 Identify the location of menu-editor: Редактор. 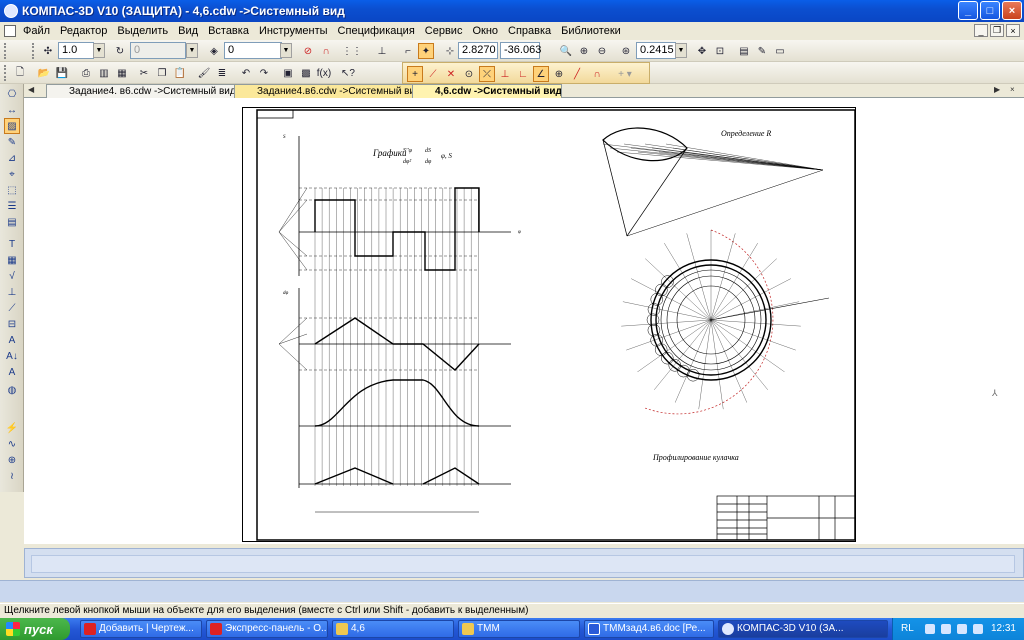
(83, 31).